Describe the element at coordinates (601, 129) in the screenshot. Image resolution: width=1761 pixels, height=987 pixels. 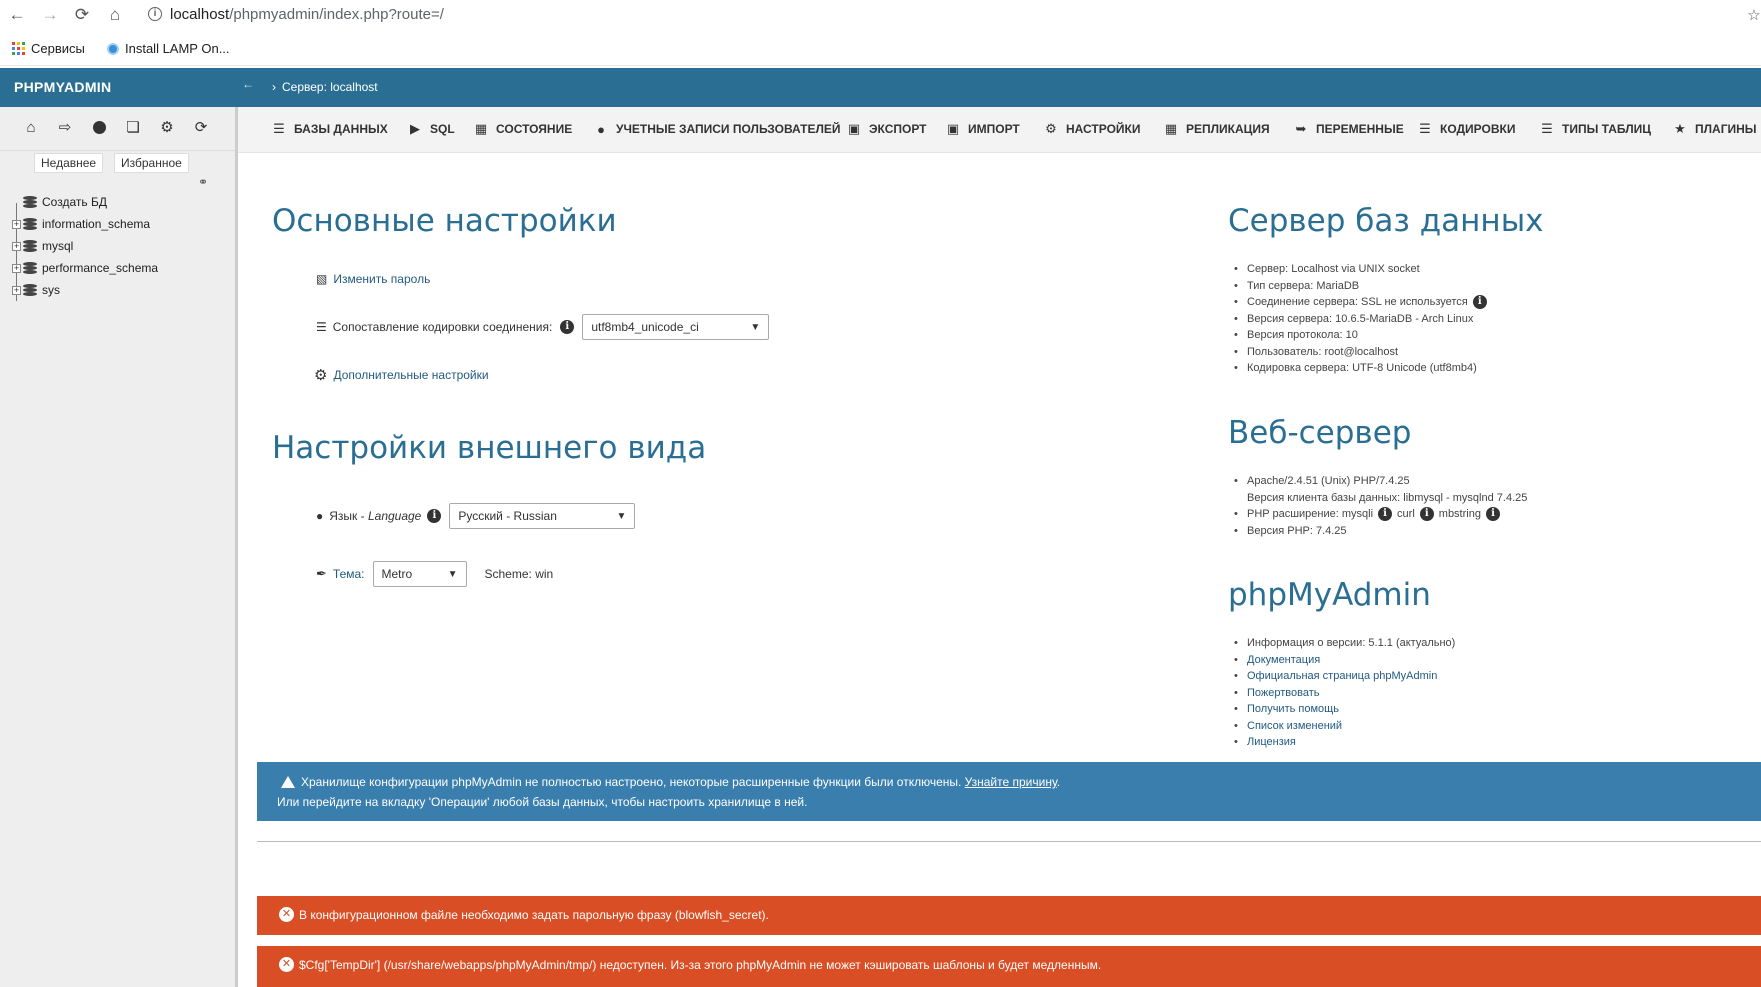
I see `users-icon: ●` at that location.